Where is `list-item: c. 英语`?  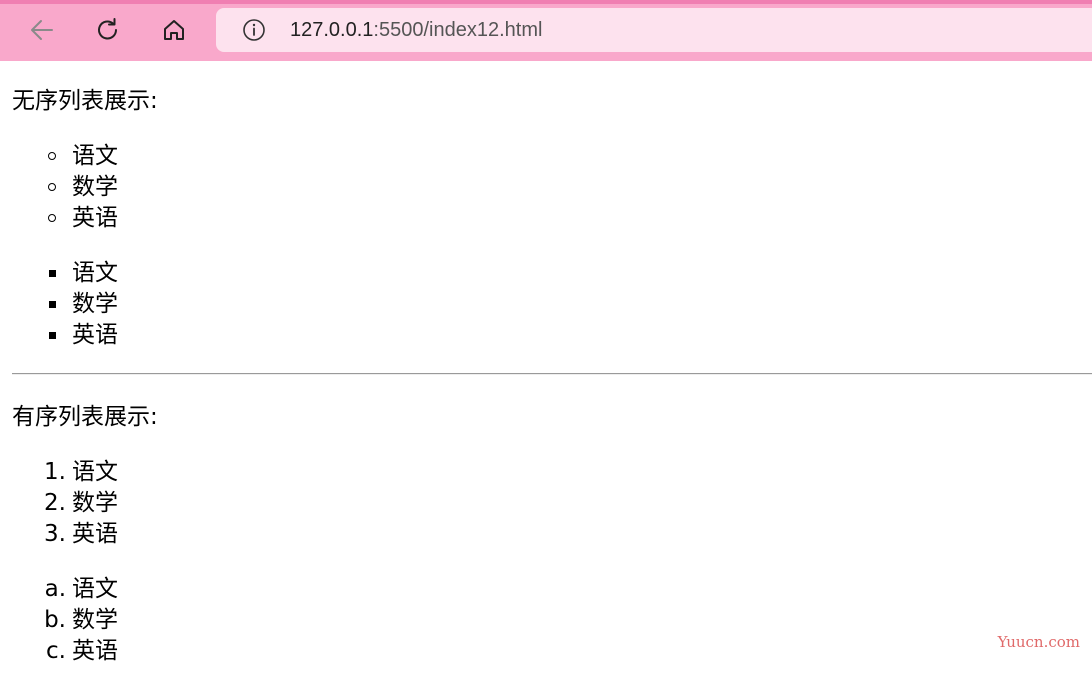
list-item: c. 英语 is located at coordinates (59, 651).